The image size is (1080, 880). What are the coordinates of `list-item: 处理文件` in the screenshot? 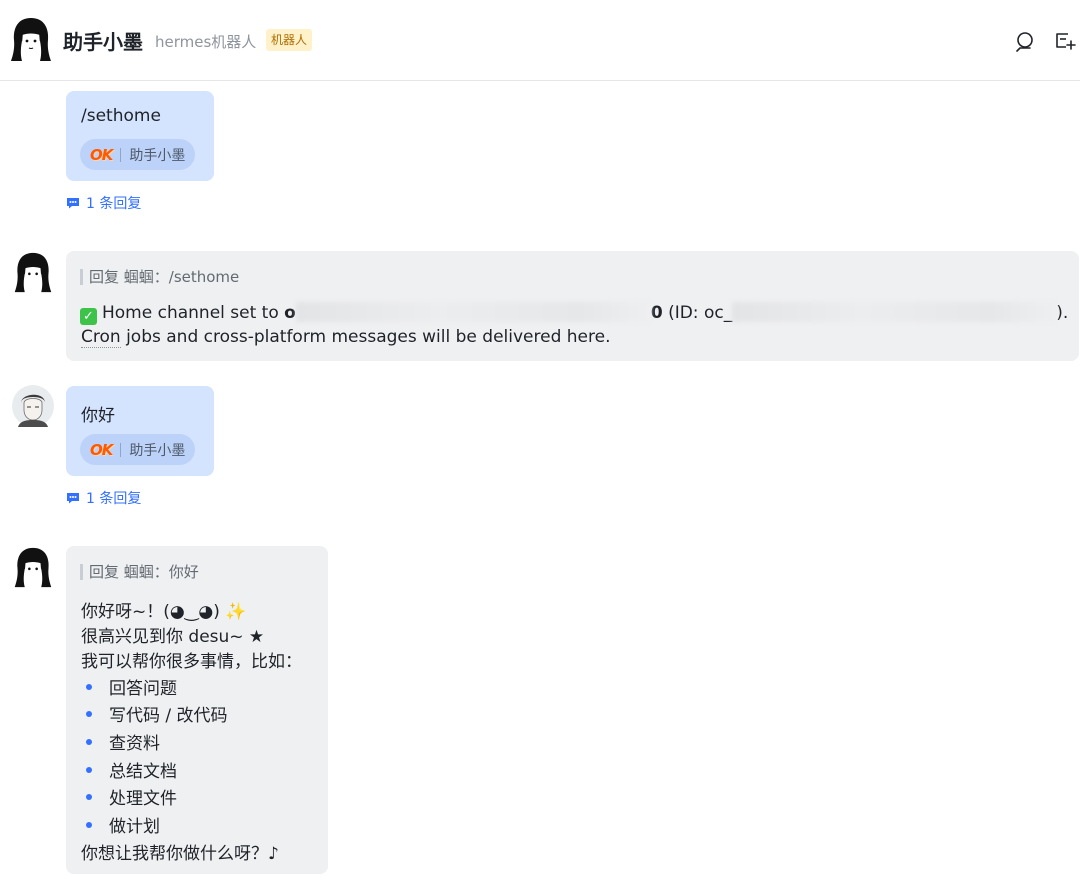 It's located at (131, 796).